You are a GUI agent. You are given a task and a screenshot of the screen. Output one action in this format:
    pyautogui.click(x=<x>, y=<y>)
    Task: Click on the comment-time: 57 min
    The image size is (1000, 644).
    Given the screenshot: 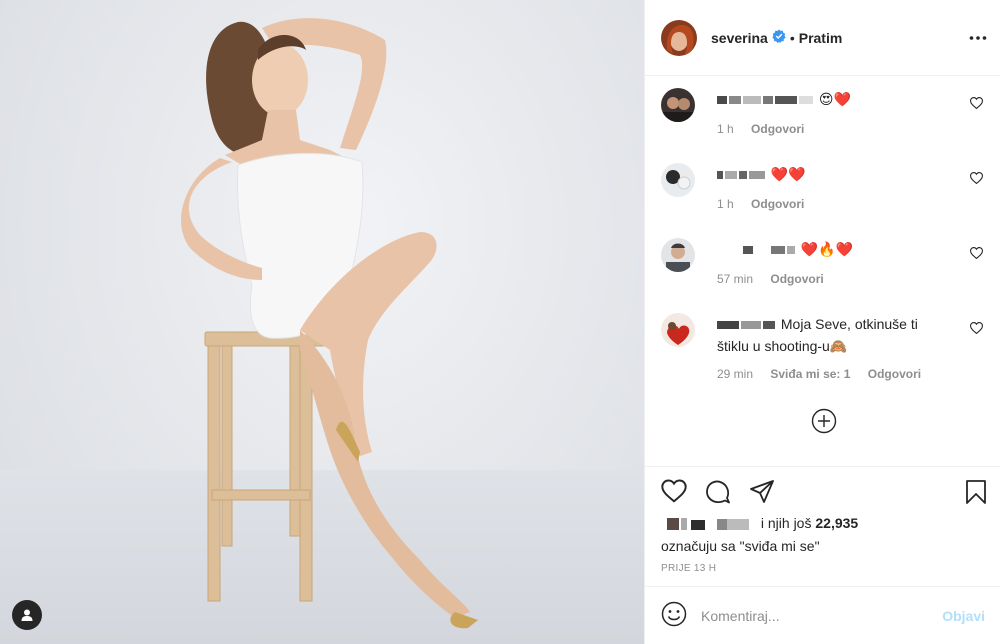 What is the action you would take?
    pyautogui.click(x=735, y=279)
    